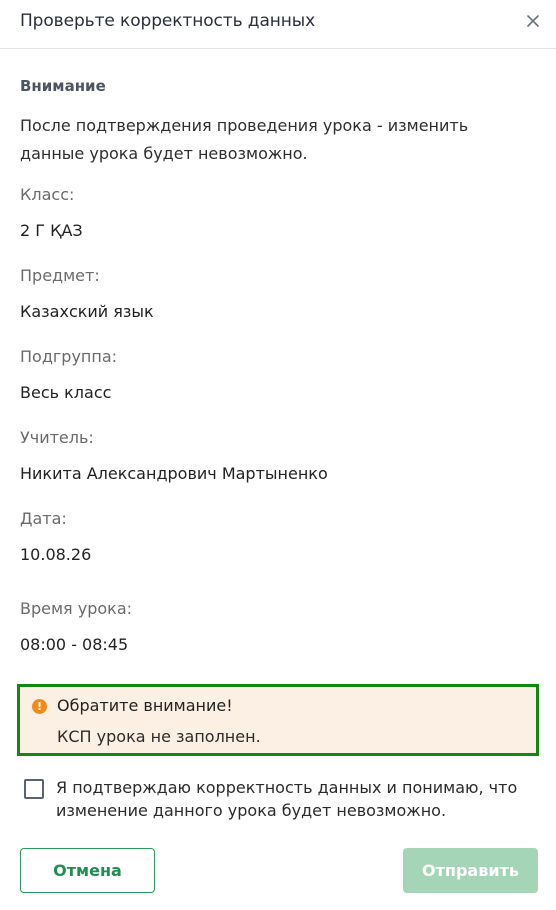 This screenshot has width=556, height=910. Describe the element at coordinates (39, 706) in the screenshot. I see `info-icon: !` at that location.